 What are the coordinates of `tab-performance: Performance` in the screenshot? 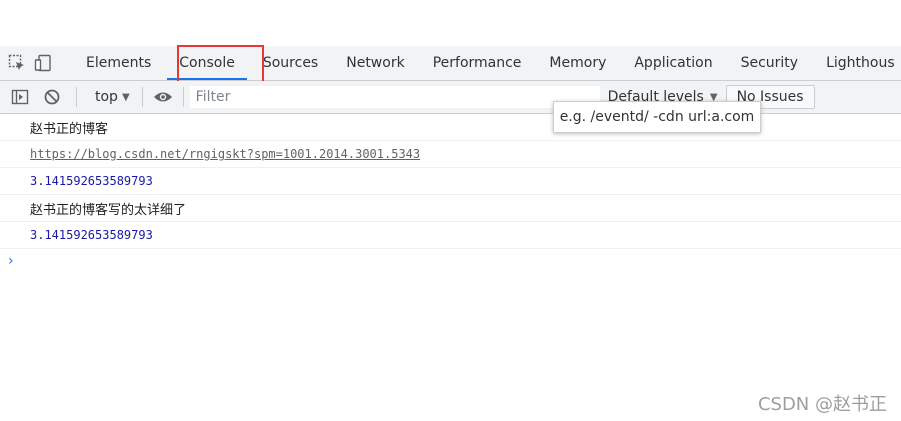 It's located at (477, 63).